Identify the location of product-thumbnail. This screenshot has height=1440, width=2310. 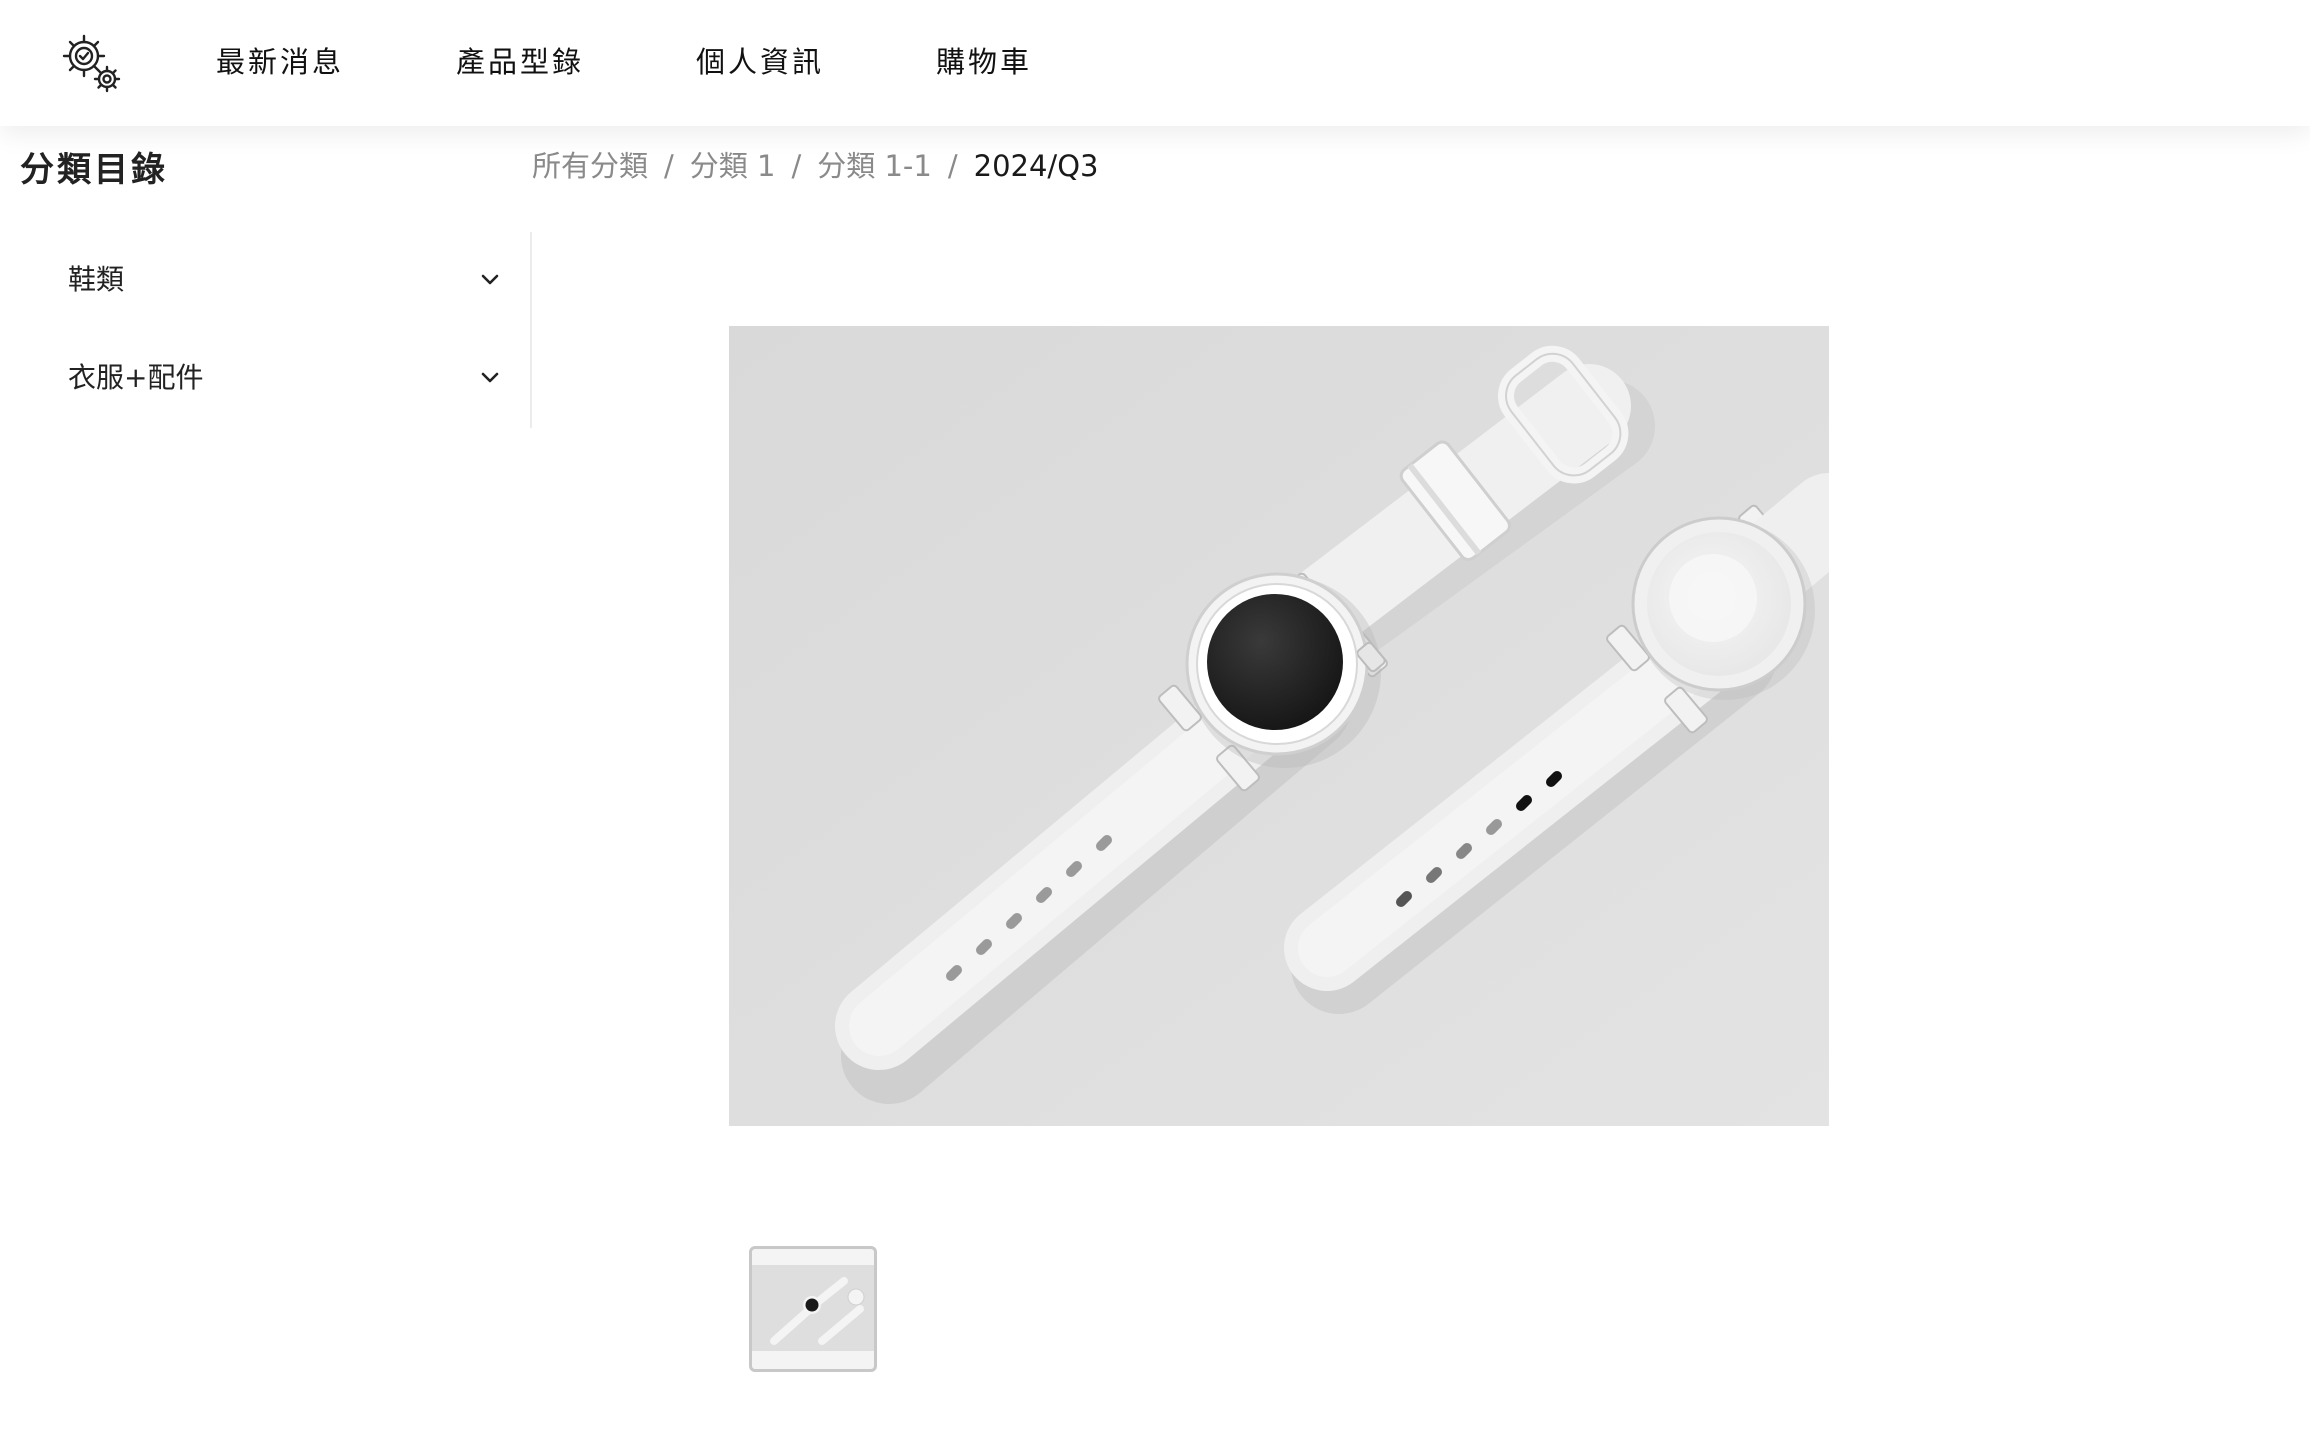
(813, 1309).